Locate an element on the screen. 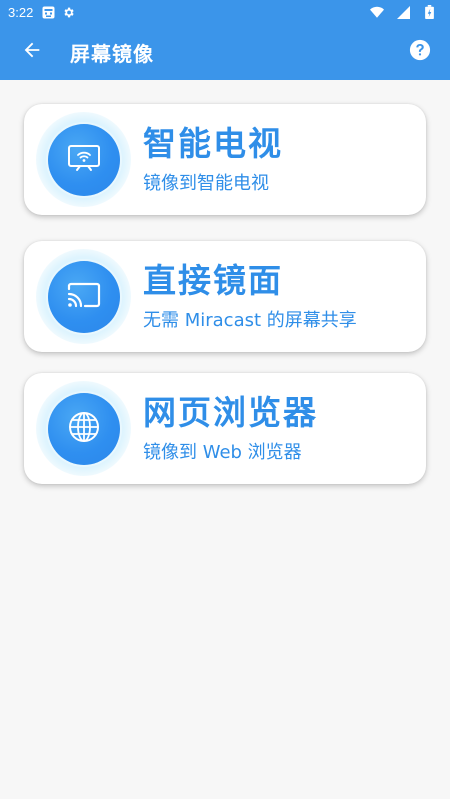 The width and height of the screenshot is (450, 799). battery-icon is located at coordinates (429, 12).